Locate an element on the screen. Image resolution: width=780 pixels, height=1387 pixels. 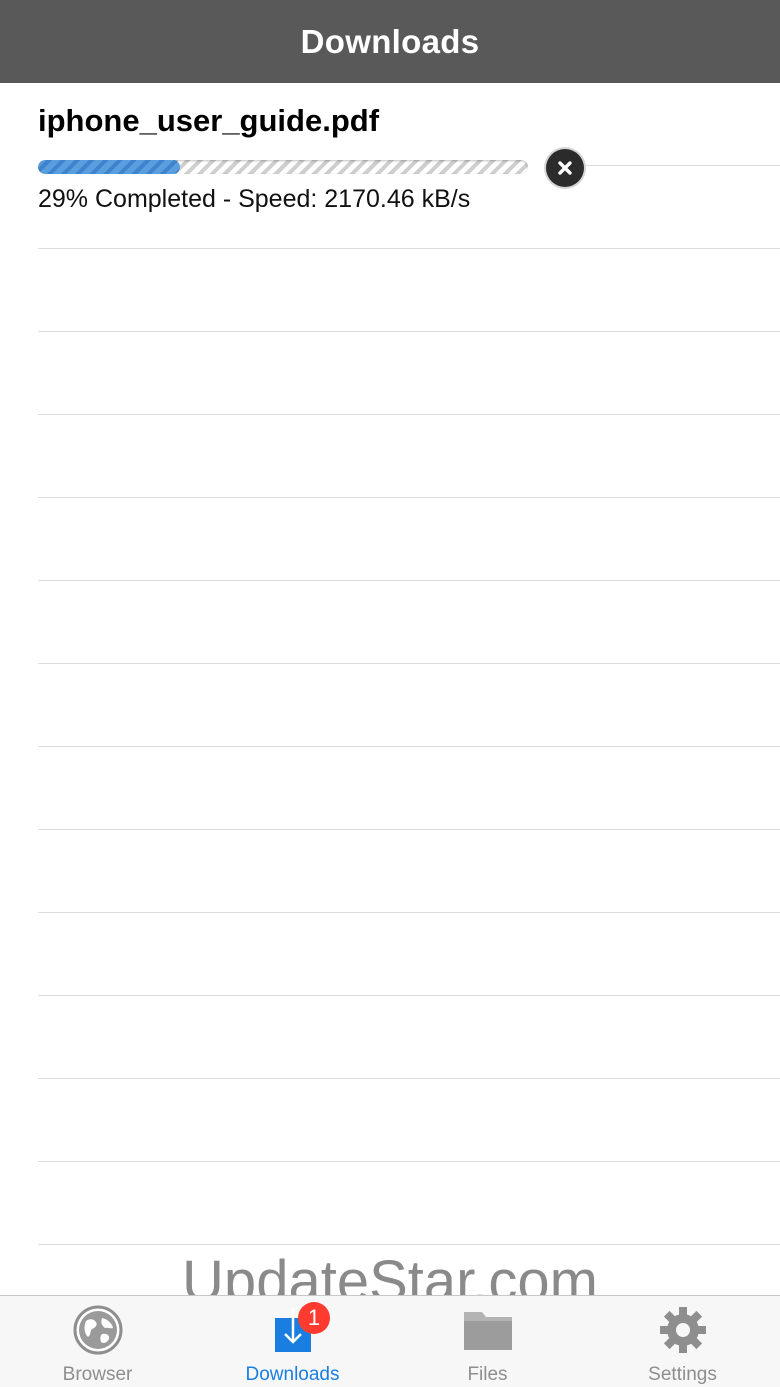
downloads-count-badge: 1 is located at coordinates (314, 1318).